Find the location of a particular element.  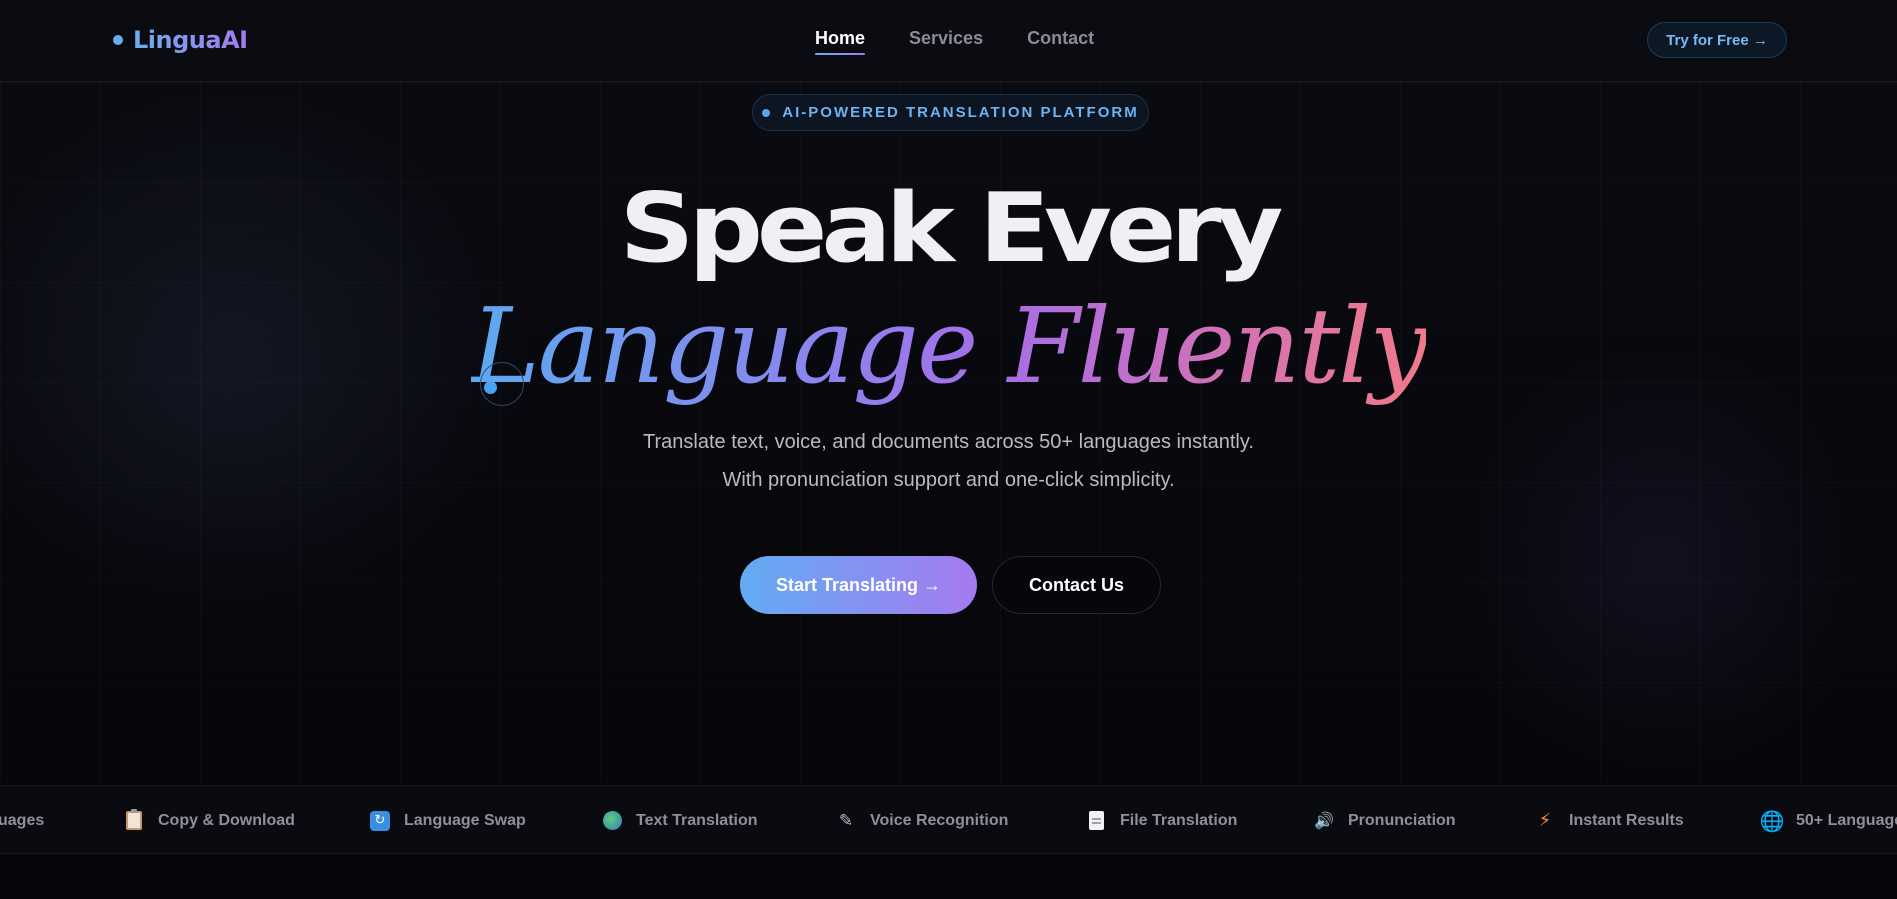

hero-headline-gradient: Language Fluently is located at coordinates (948, 346).